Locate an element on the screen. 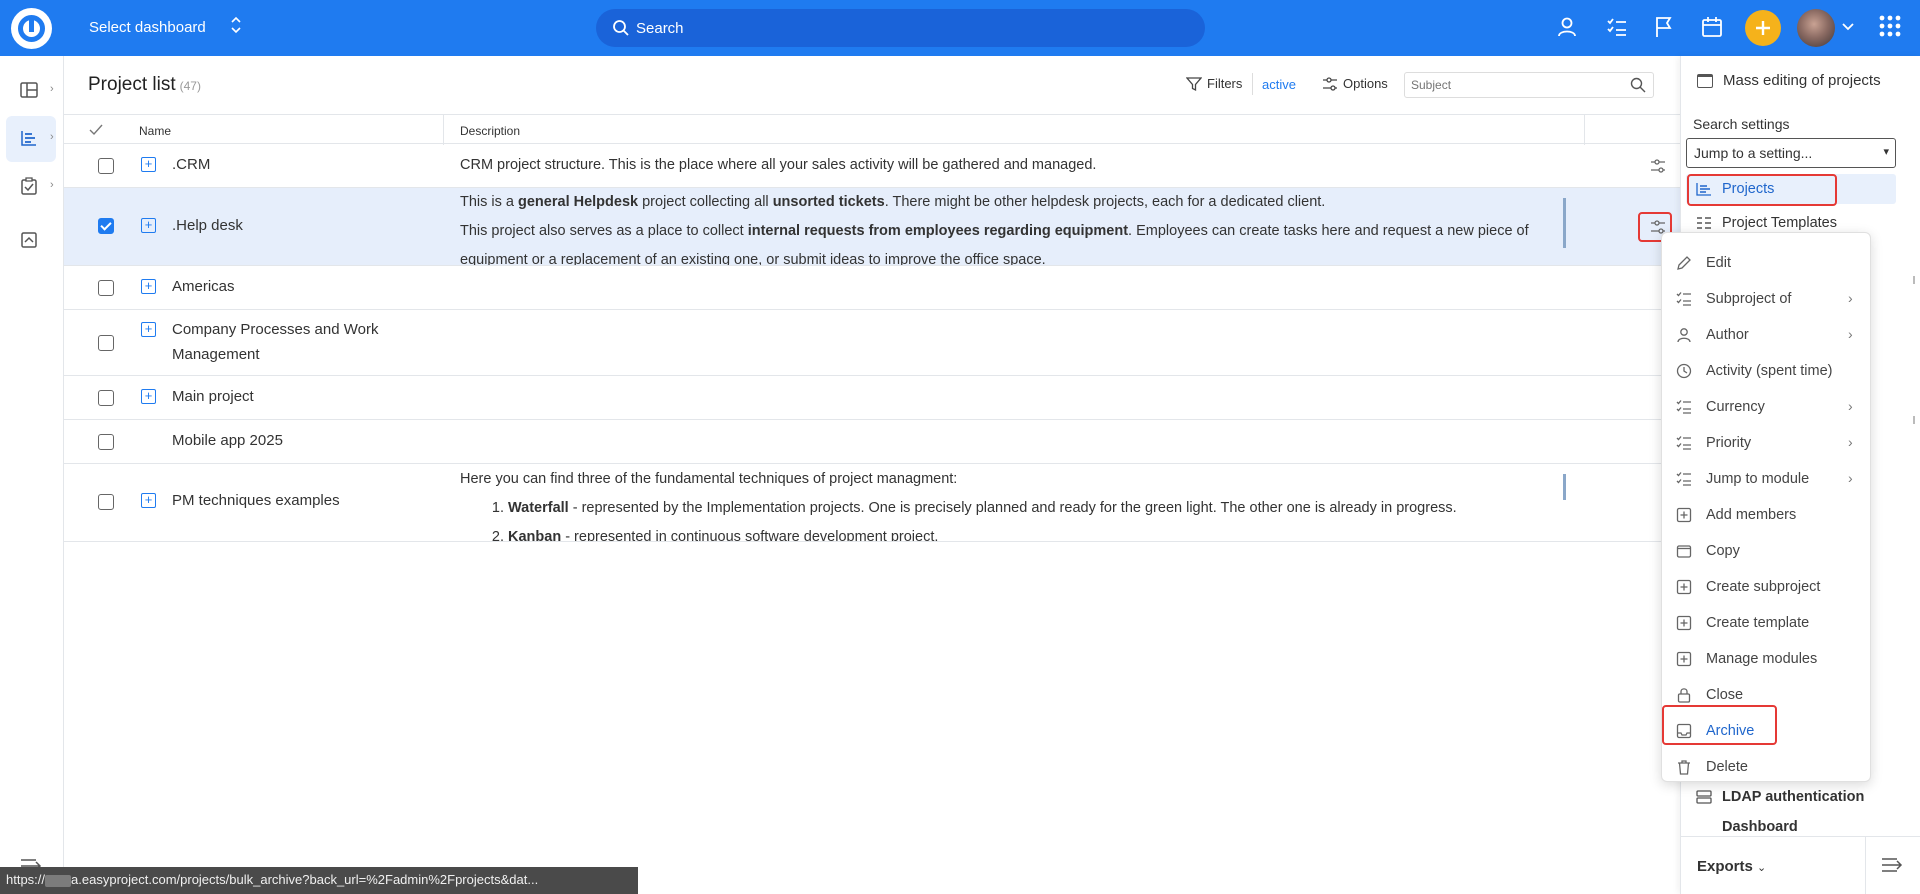 This screenshot has width=1920, height=894. options-button: Options is located at coordinates (1365, 83).